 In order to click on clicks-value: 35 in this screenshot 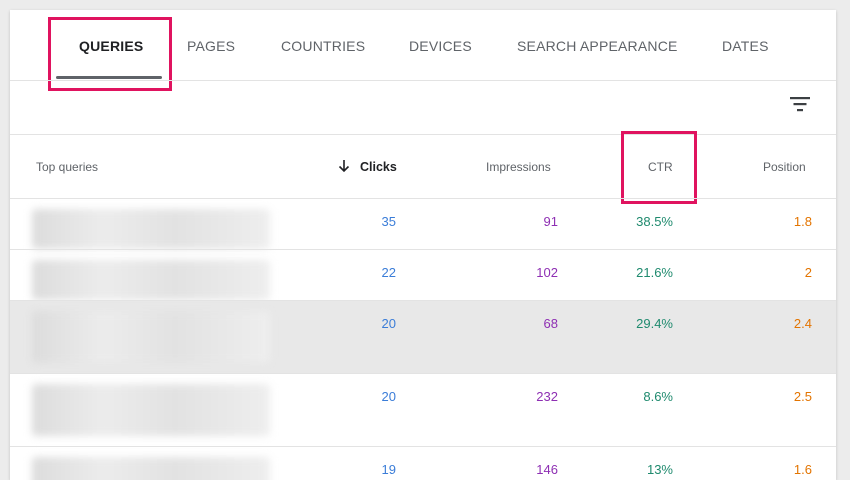, I will do `click(388, 221)`.